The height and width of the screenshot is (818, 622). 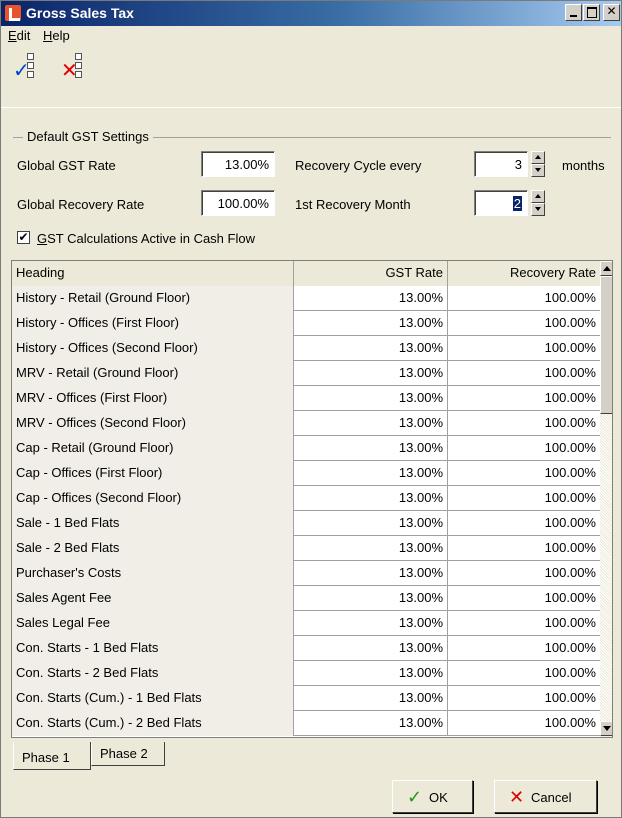 What do you see at coordinates (26, 69) in the screenshot?
I see `select-all-button: ✓` at bounding box center [26, 69].